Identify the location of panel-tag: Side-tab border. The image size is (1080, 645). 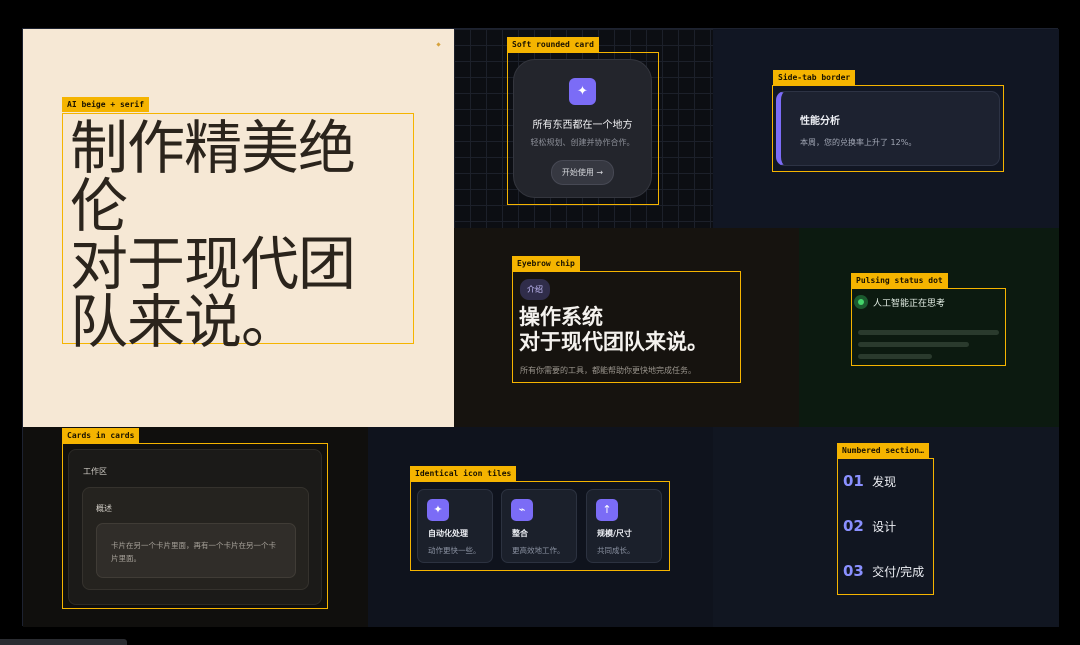
(814, 77).